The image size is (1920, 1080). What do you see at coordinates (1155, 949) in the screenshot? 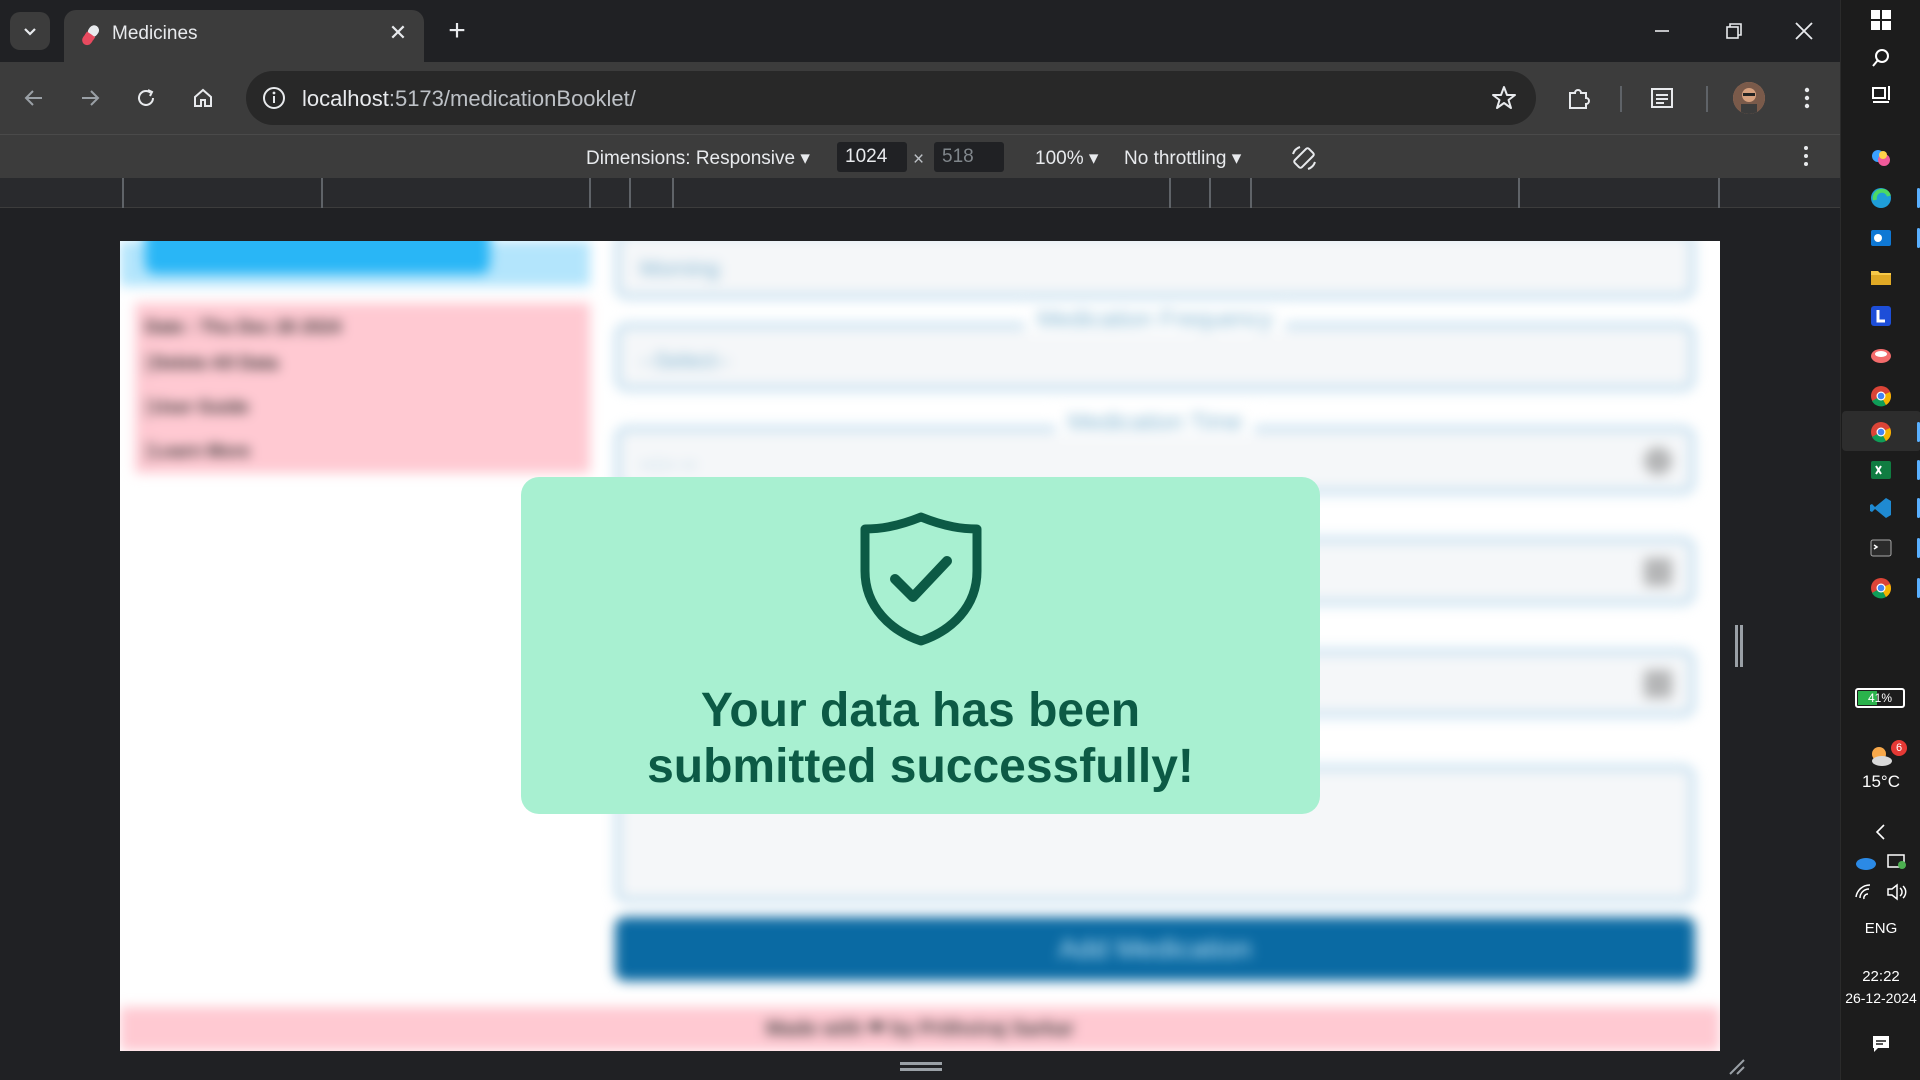
I see `add-medication-button: Add Medication` at bounding box center [1155, 949].